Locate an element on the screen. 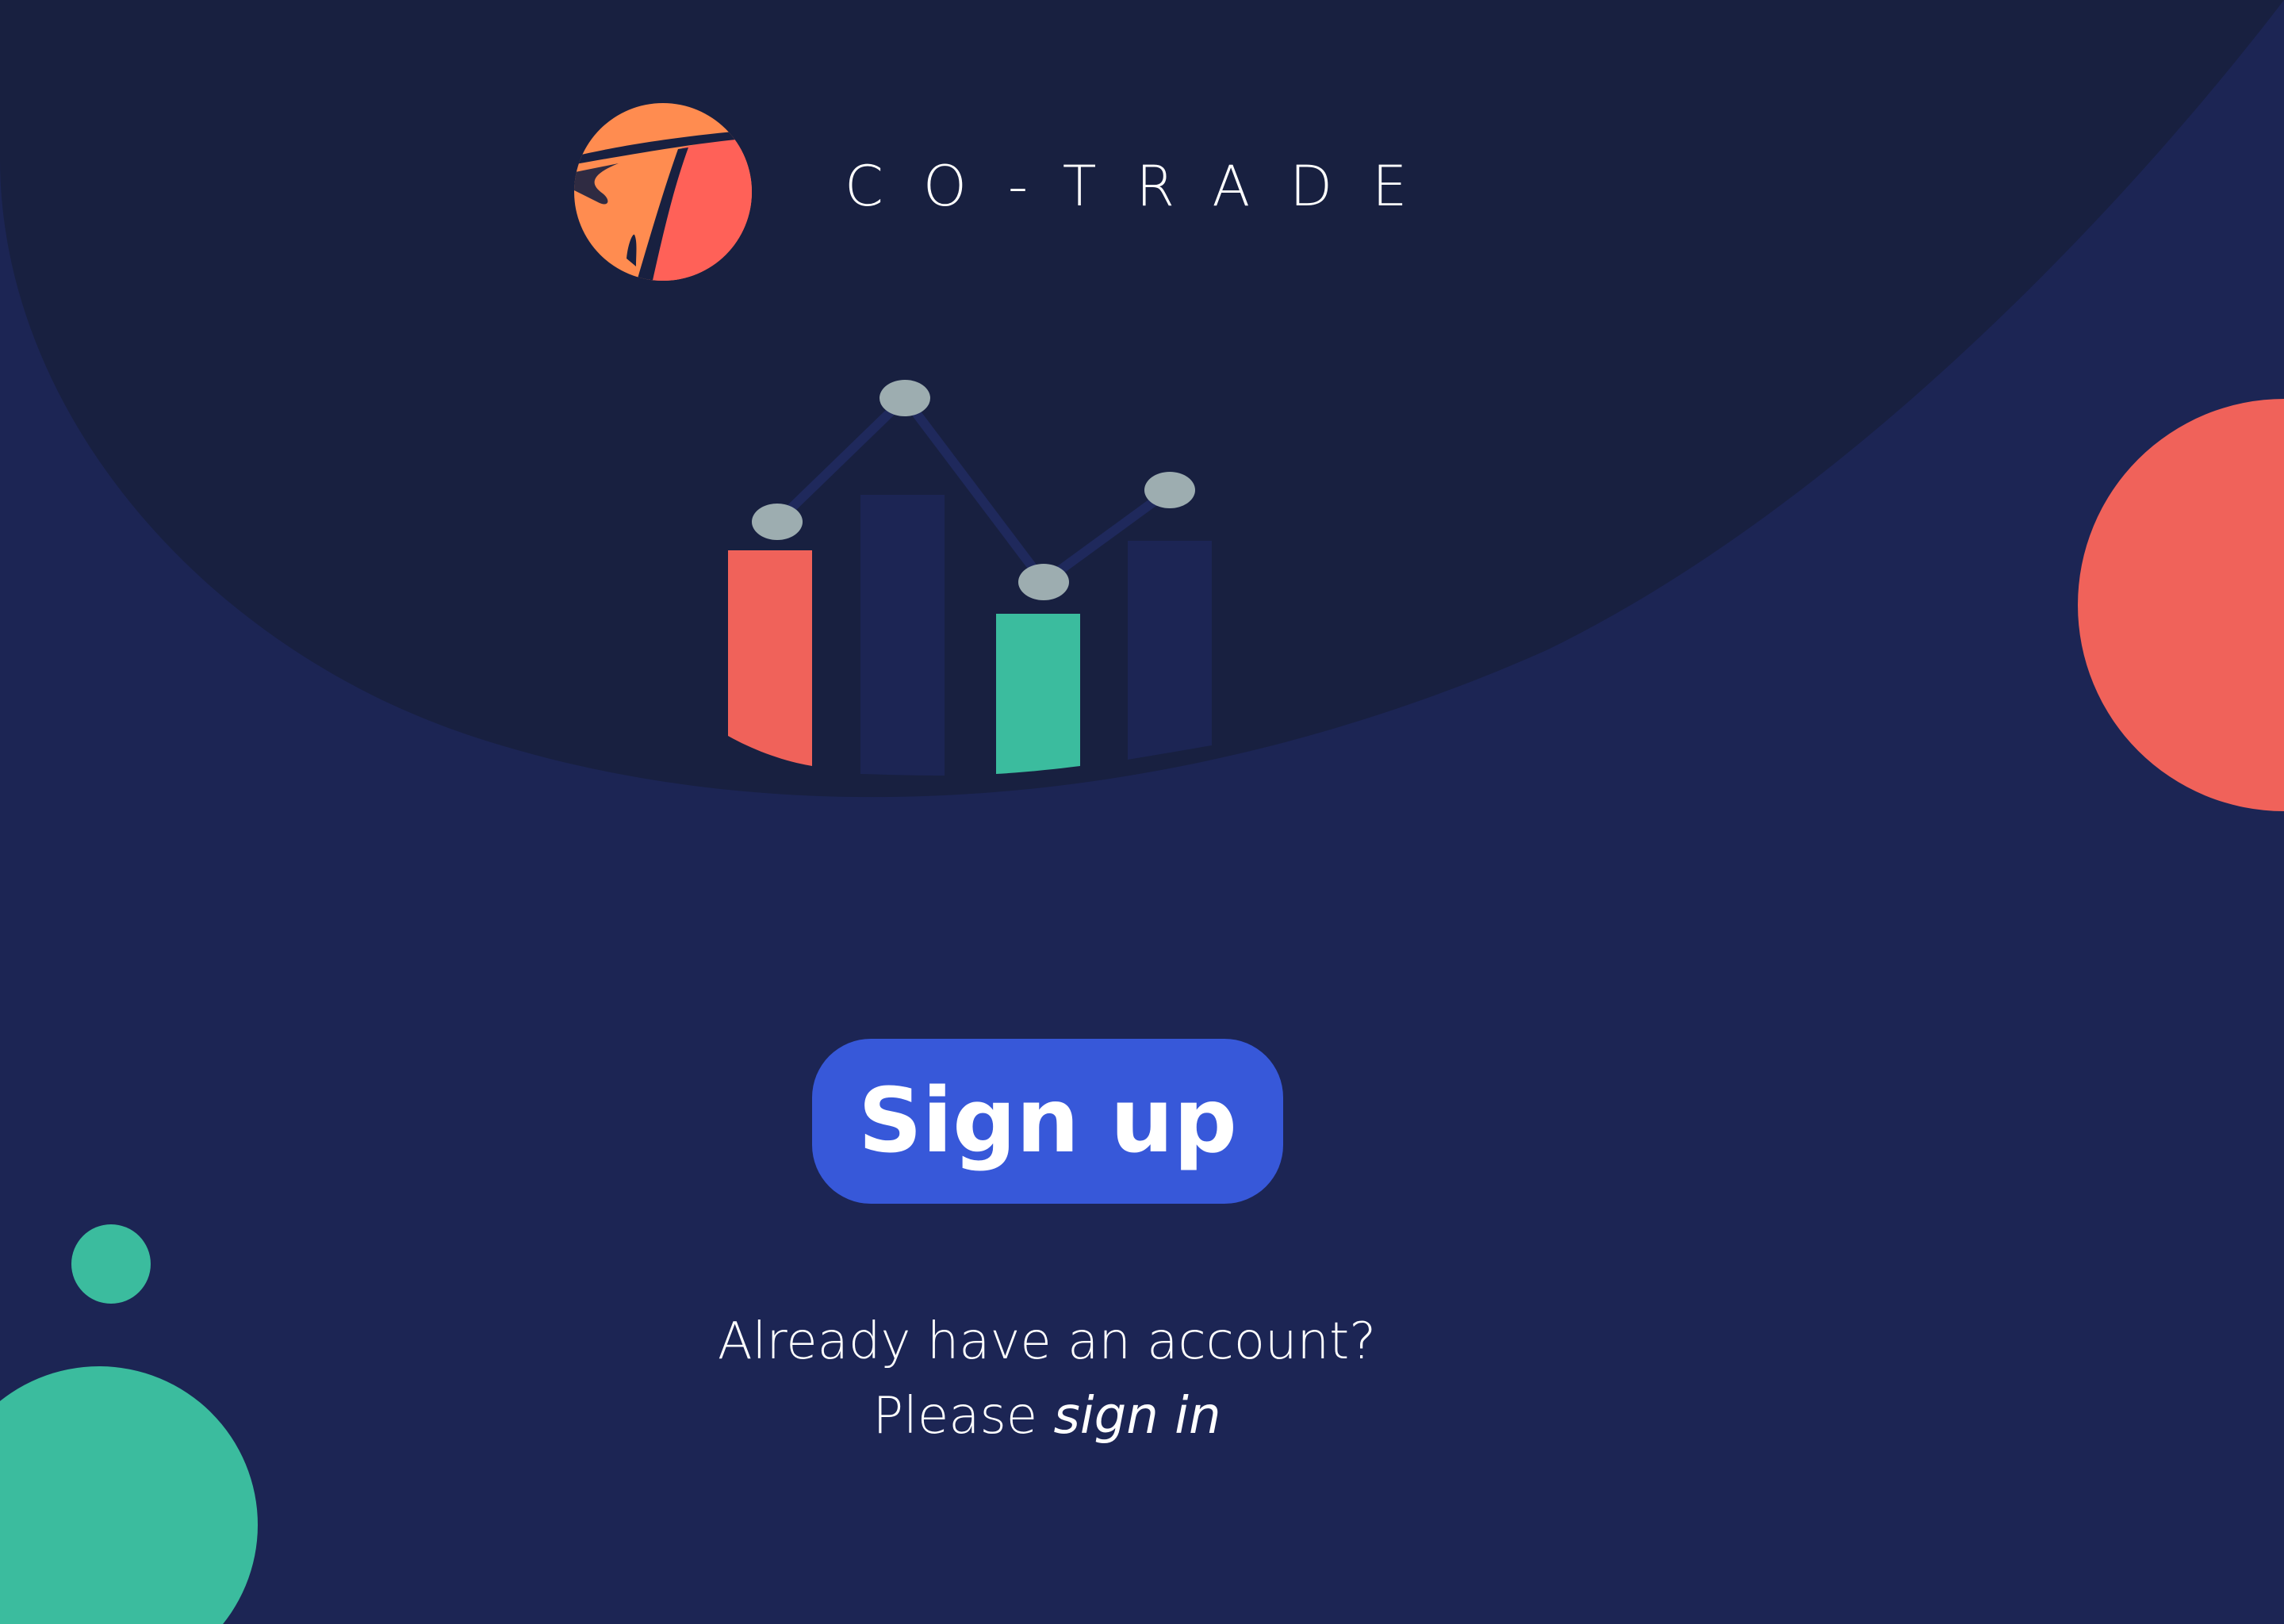  bar-line-chart-illustration is located at coordinates (970, 578).